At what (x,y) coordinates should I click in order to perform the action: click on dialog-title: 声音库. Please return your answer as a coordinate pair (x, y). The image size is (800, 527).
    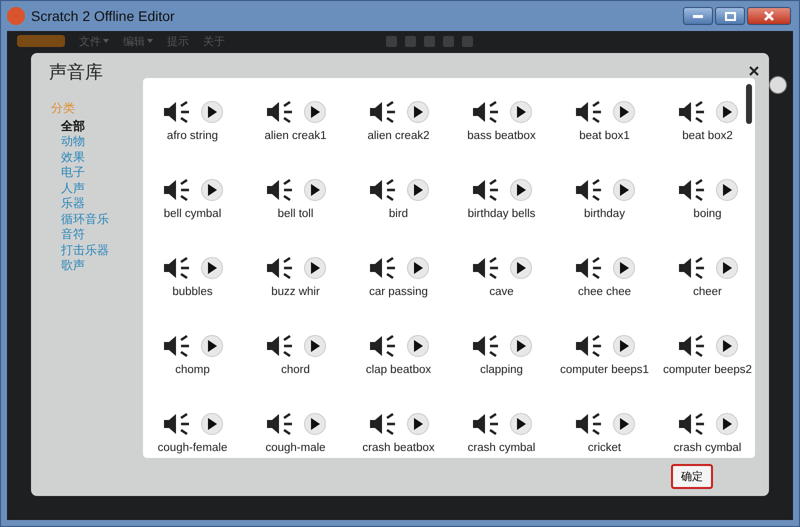
    Looking at the image, I should click on (76, 72).